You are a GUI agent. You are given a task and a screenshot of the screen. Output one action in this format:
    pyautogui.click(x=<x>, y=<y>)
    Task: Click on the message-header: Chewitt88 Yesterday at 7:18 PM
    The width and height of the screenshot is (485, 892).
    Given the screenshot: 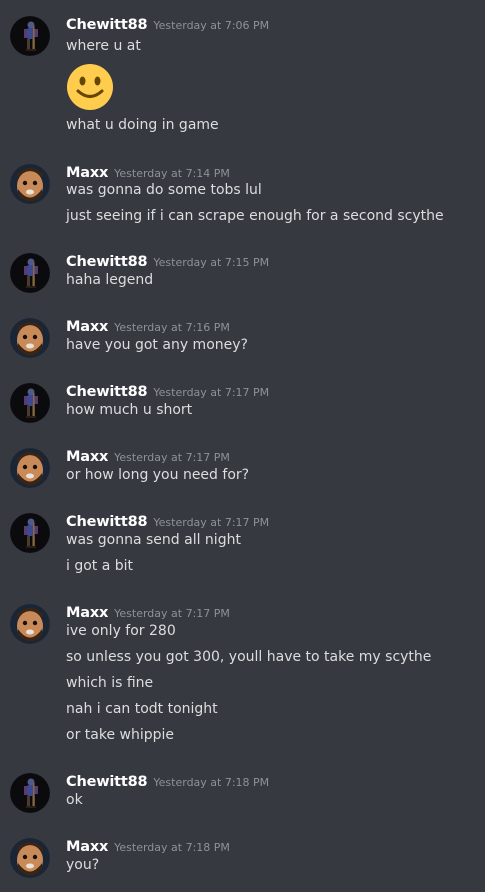 What is the action you would take?
    pyautogui.click(x=167, y=782)
    